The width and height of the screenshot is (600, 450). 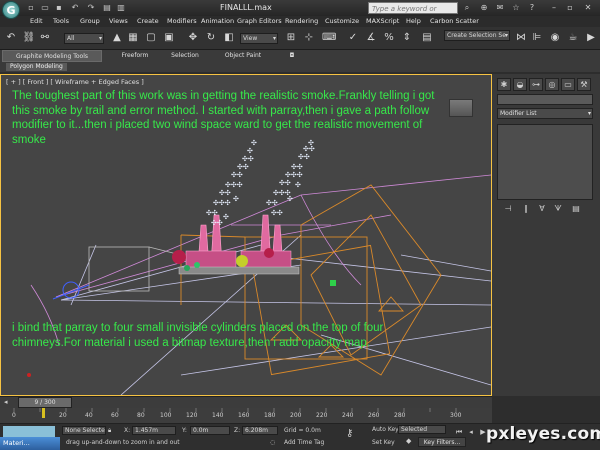 What do you see at coordinates (36, 67) in the screenshot?
I see `panel-polygon-modeling: Polygon Modeling` at bounding box center [36, 67].